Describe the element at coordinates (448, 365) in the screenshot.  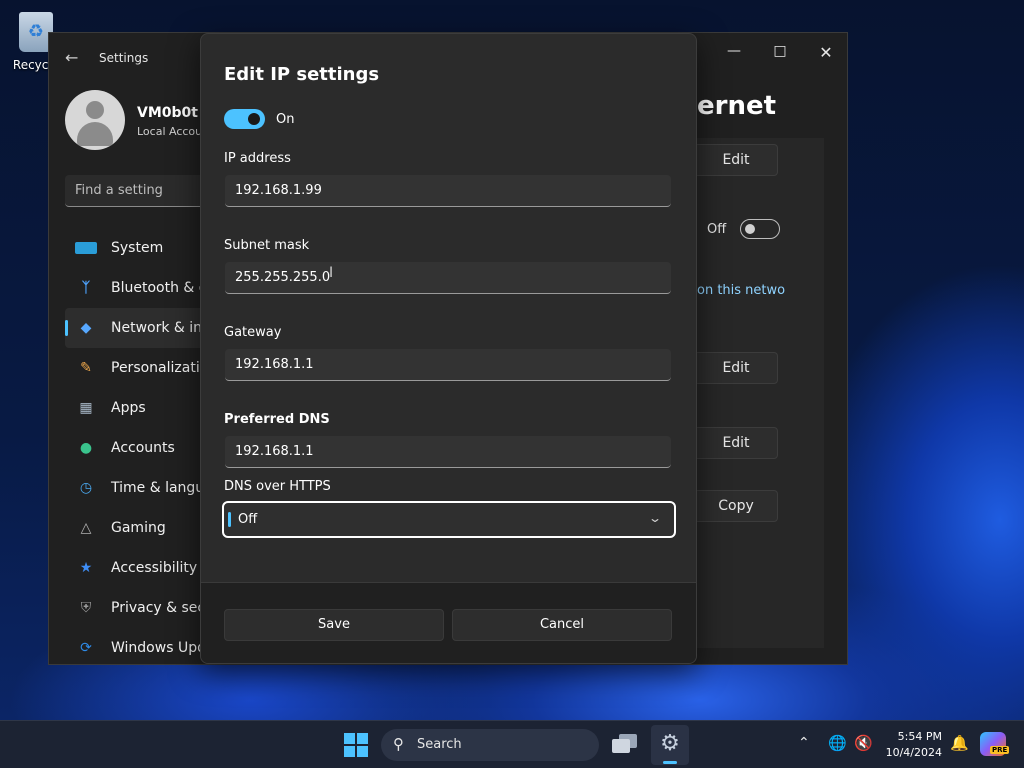
I see `gateway-input` at that location.